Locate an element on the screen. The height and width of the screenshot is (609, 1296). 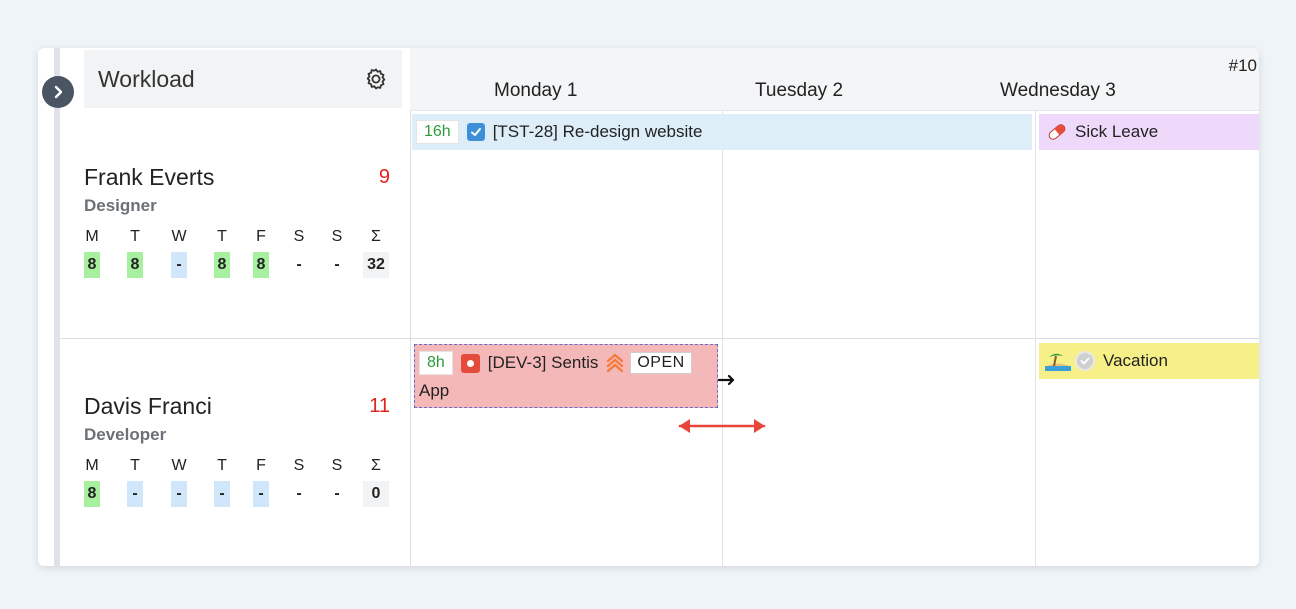
chevron-right-icon is located at coordinates (58, 92).